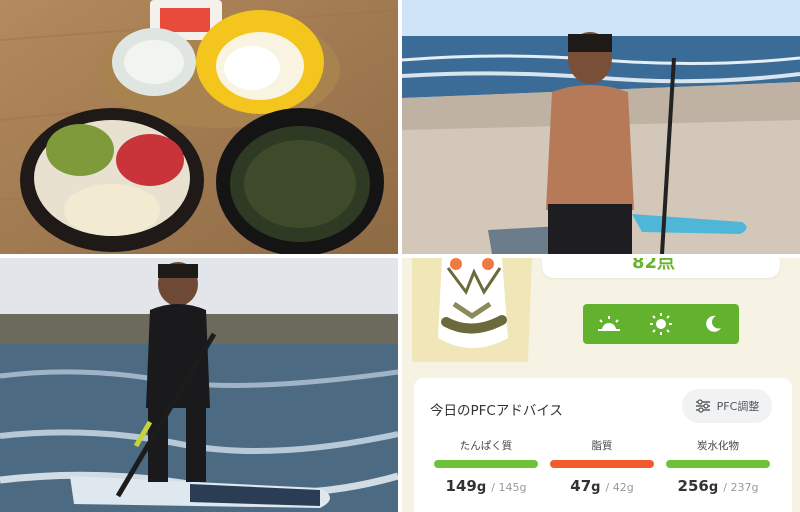  I want to click on sun-icon, so click(661, 324).